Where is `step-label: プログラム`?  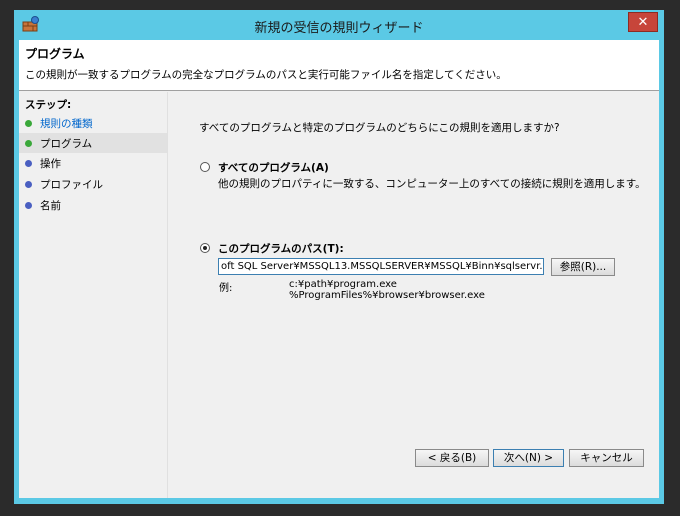 step-label: プログラム is located at coordinates (66, 144).